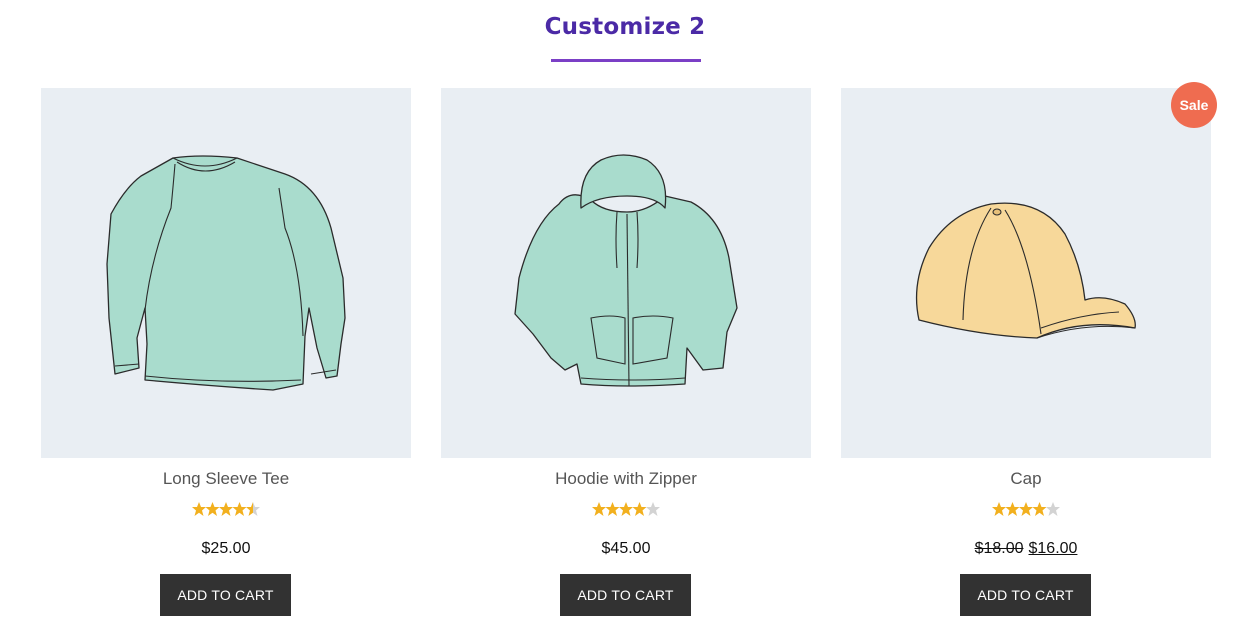 The width and height of the screenshot is (1250, 640). Describe the element at coordinates (626, 479) in the screenshot. I see `product-title: Hoodie with Zipper` at that location.